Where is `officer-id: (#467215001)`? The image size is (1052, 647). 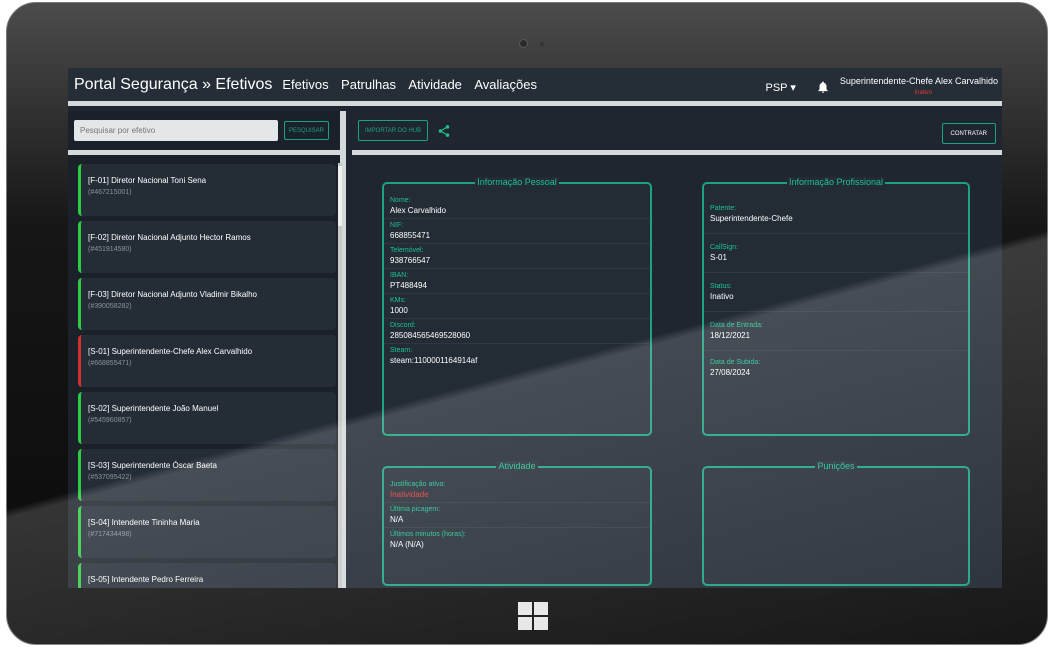 officer-id: (#467215001) is located at coordinates (110, 192).